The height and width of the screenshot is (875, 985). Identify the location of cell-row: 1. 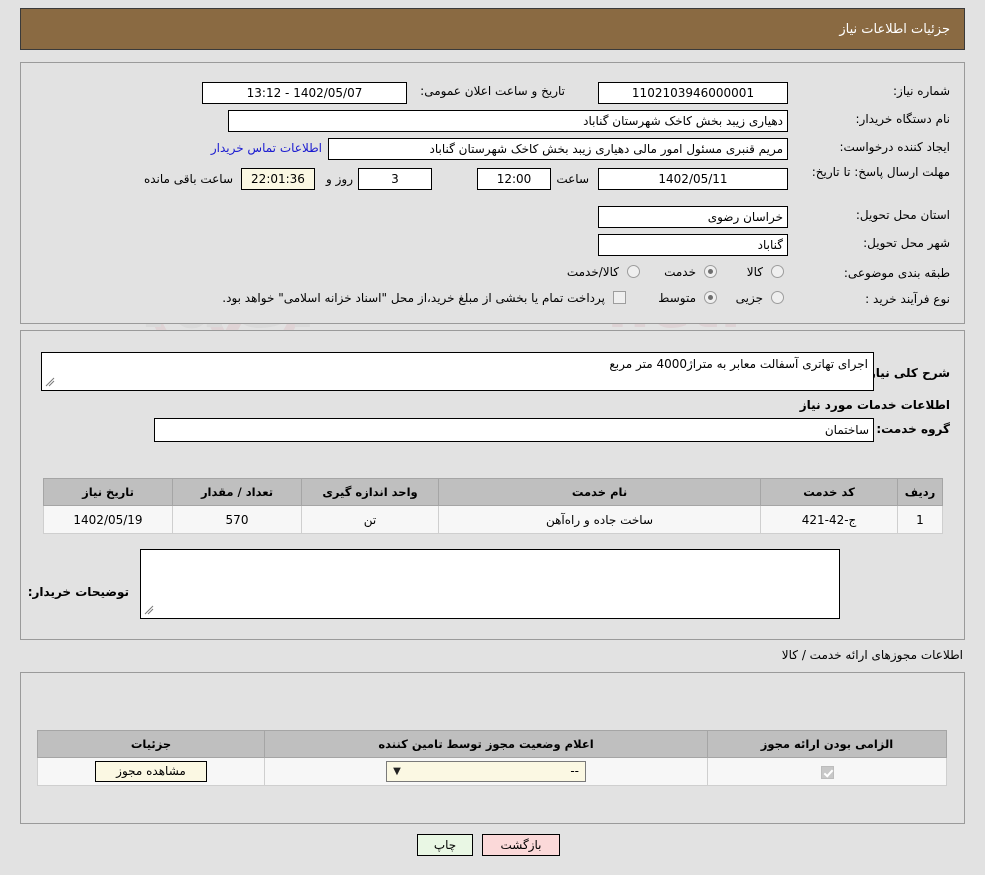
(920, 519).